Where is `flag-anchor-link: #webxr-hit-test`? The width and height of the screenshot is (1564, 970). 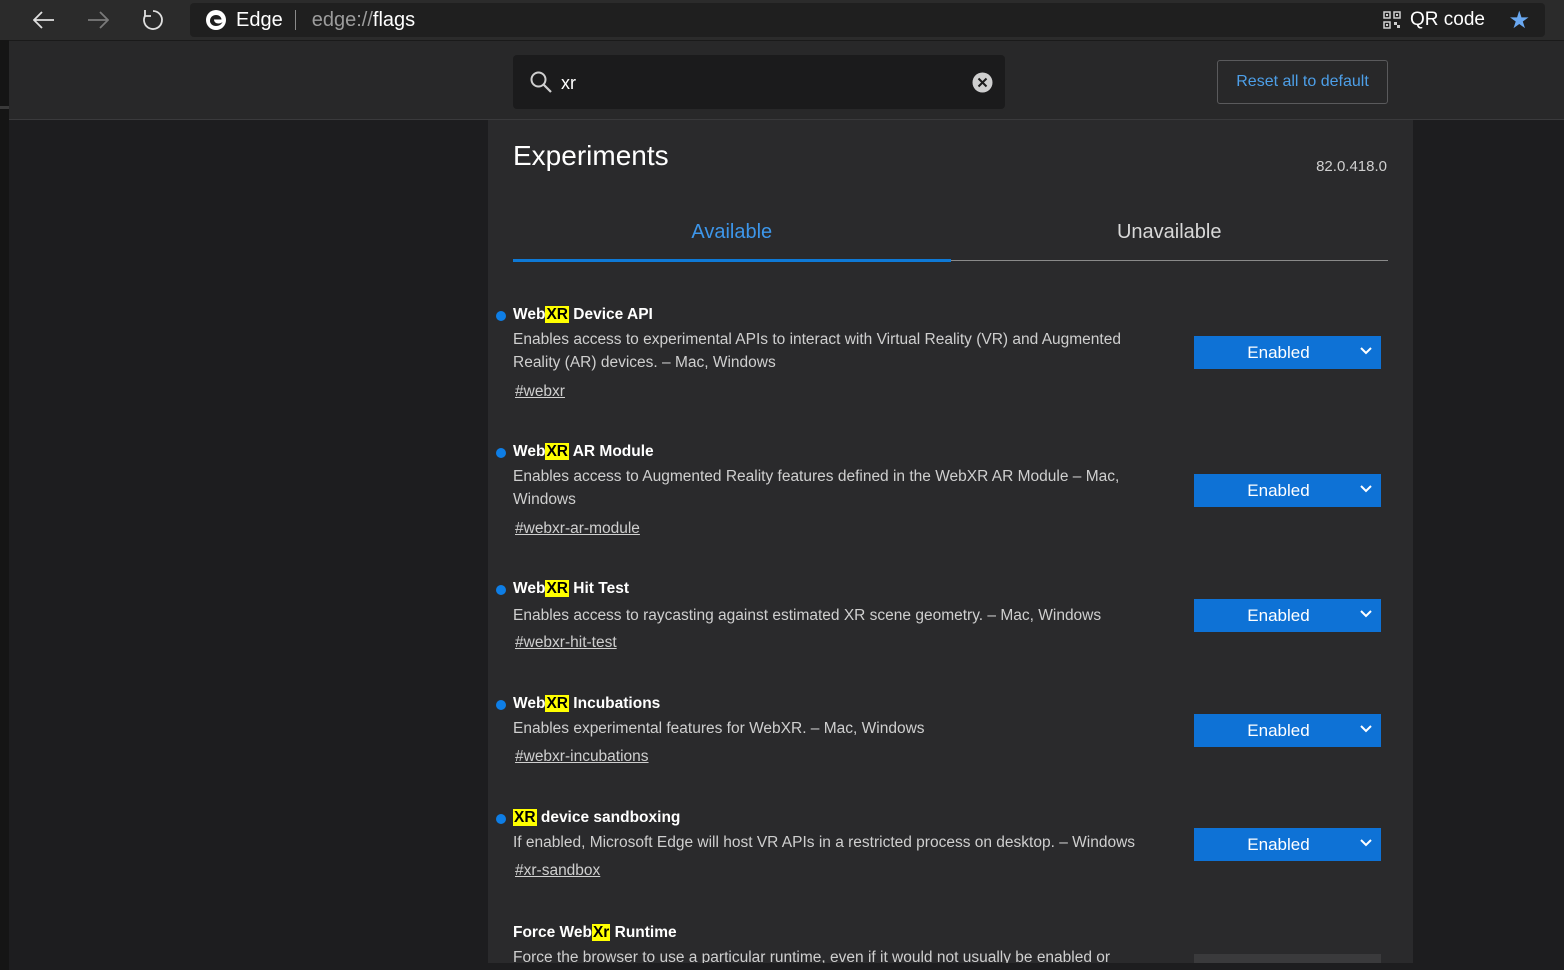 flag-anchor-link: #webxr-hit-test is located at coordinates (566, 643).